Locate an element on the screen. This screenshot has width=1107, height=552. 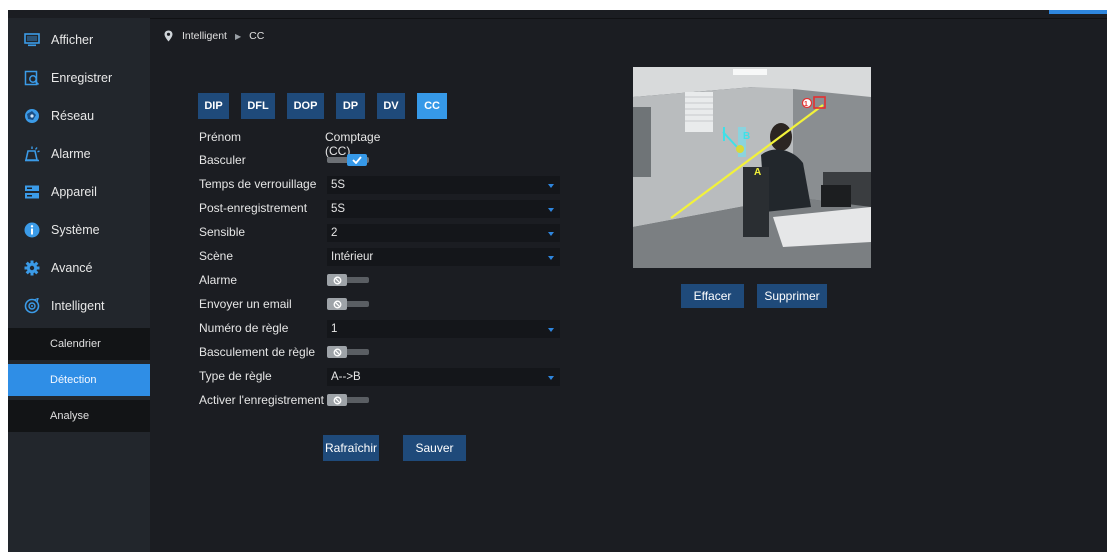
location-pin-icon is located at coordinates (169, 36).